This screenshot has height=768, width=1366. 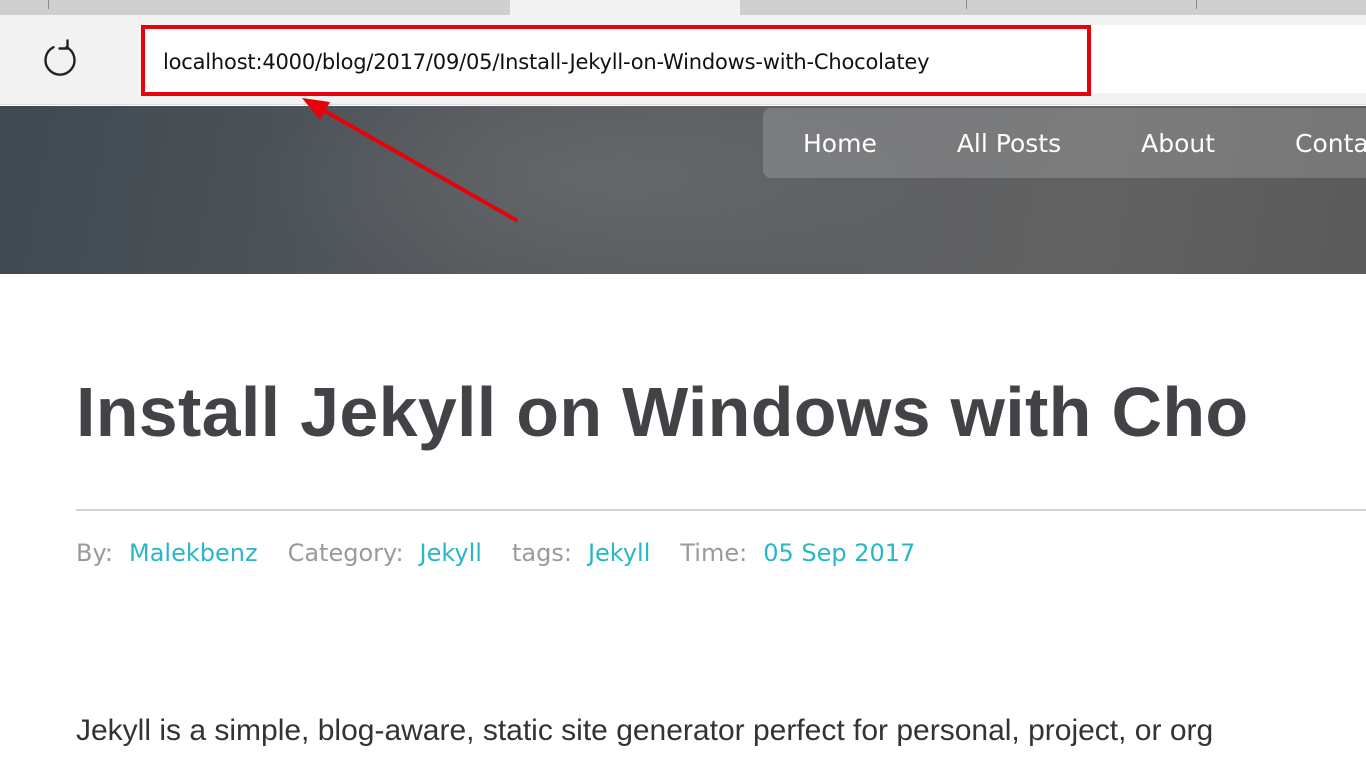 What do you see at coordinates (1330, 143) in the screenshot?
I see `nav-contact: Conta` at bounding box center [1330, 143].